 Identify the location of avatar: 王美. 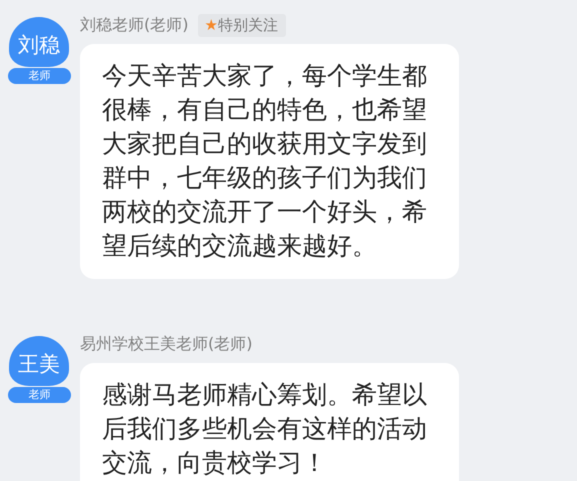
(39, 361).